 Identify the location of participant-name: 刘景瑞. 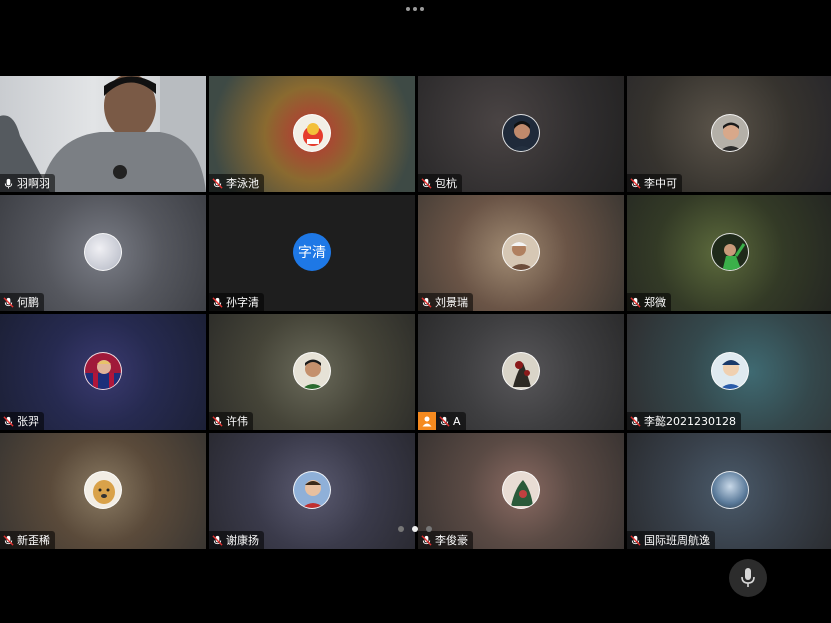
(451, 302).